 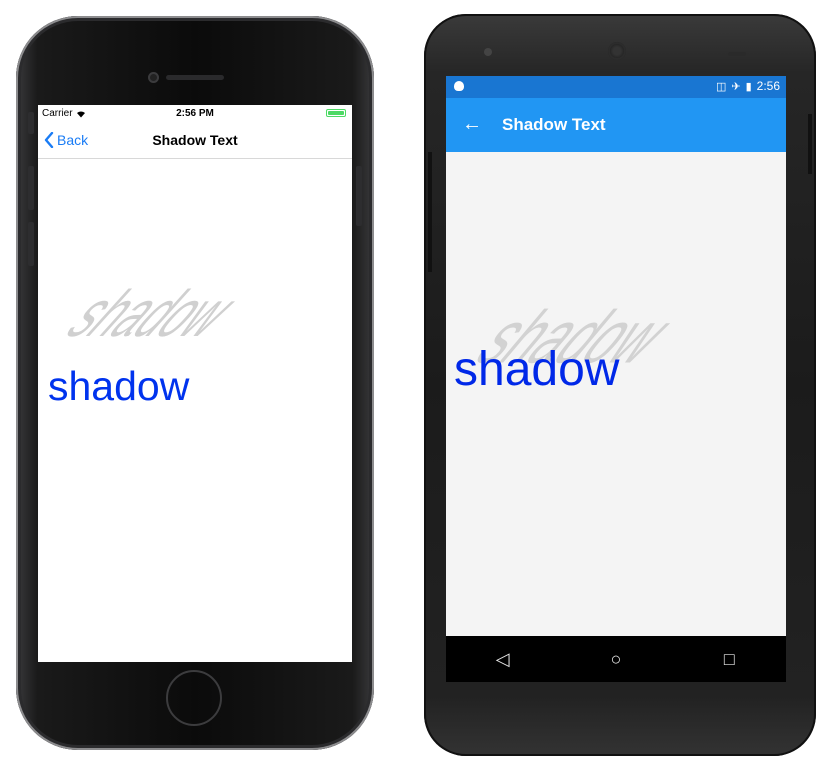 I want to click on nav-home-icon: ○, so click(x=616, y=659).